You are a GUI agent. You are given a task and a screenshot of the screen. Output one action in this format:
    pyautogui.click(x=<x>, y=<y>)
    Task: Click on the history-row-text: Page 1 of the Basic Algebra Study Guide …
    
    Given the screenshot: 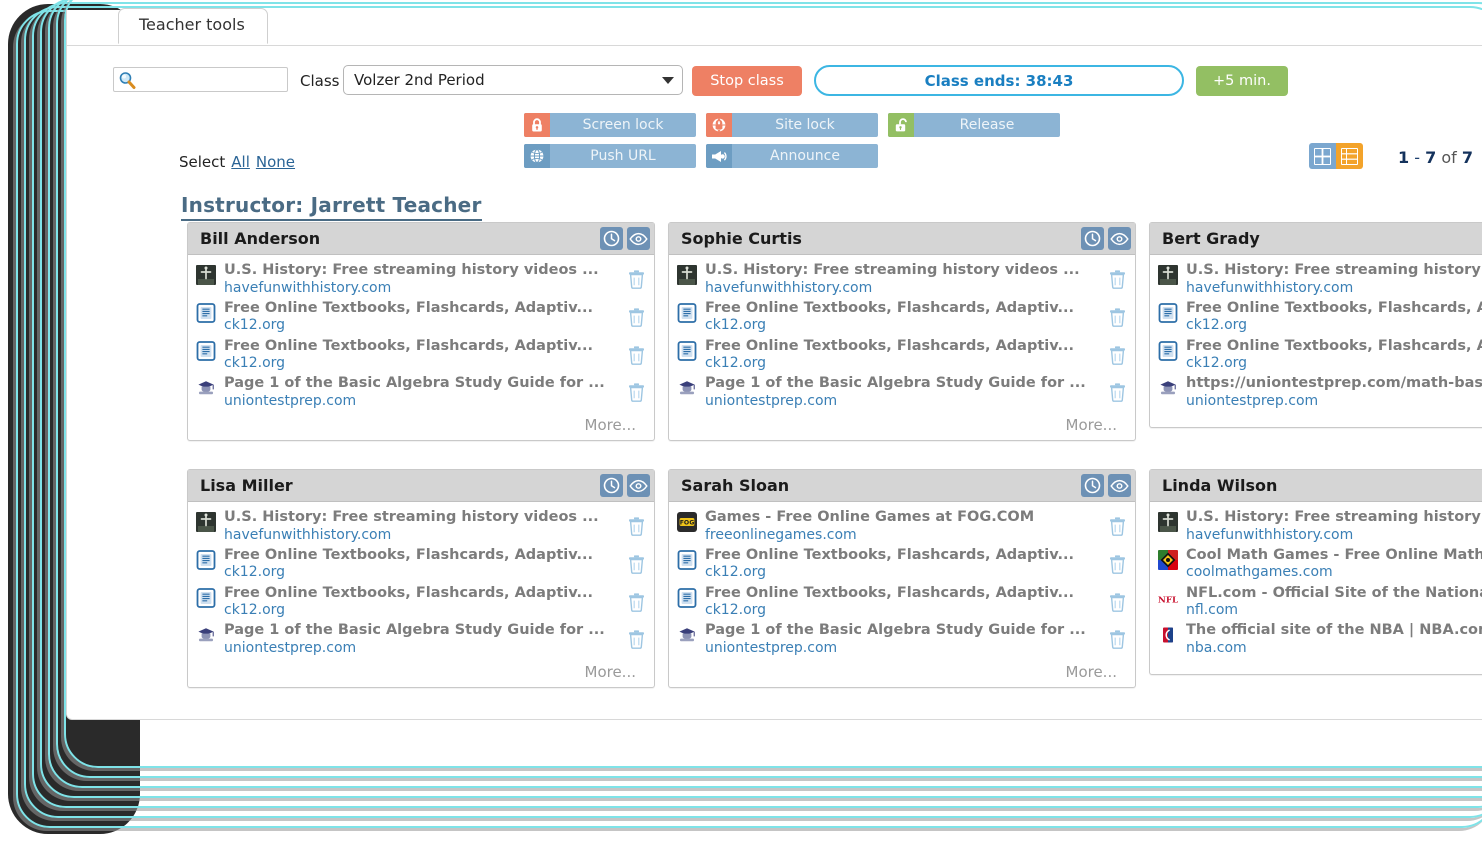 What is the action you would take?
    pyautogui.click(x=423, y=392)
    